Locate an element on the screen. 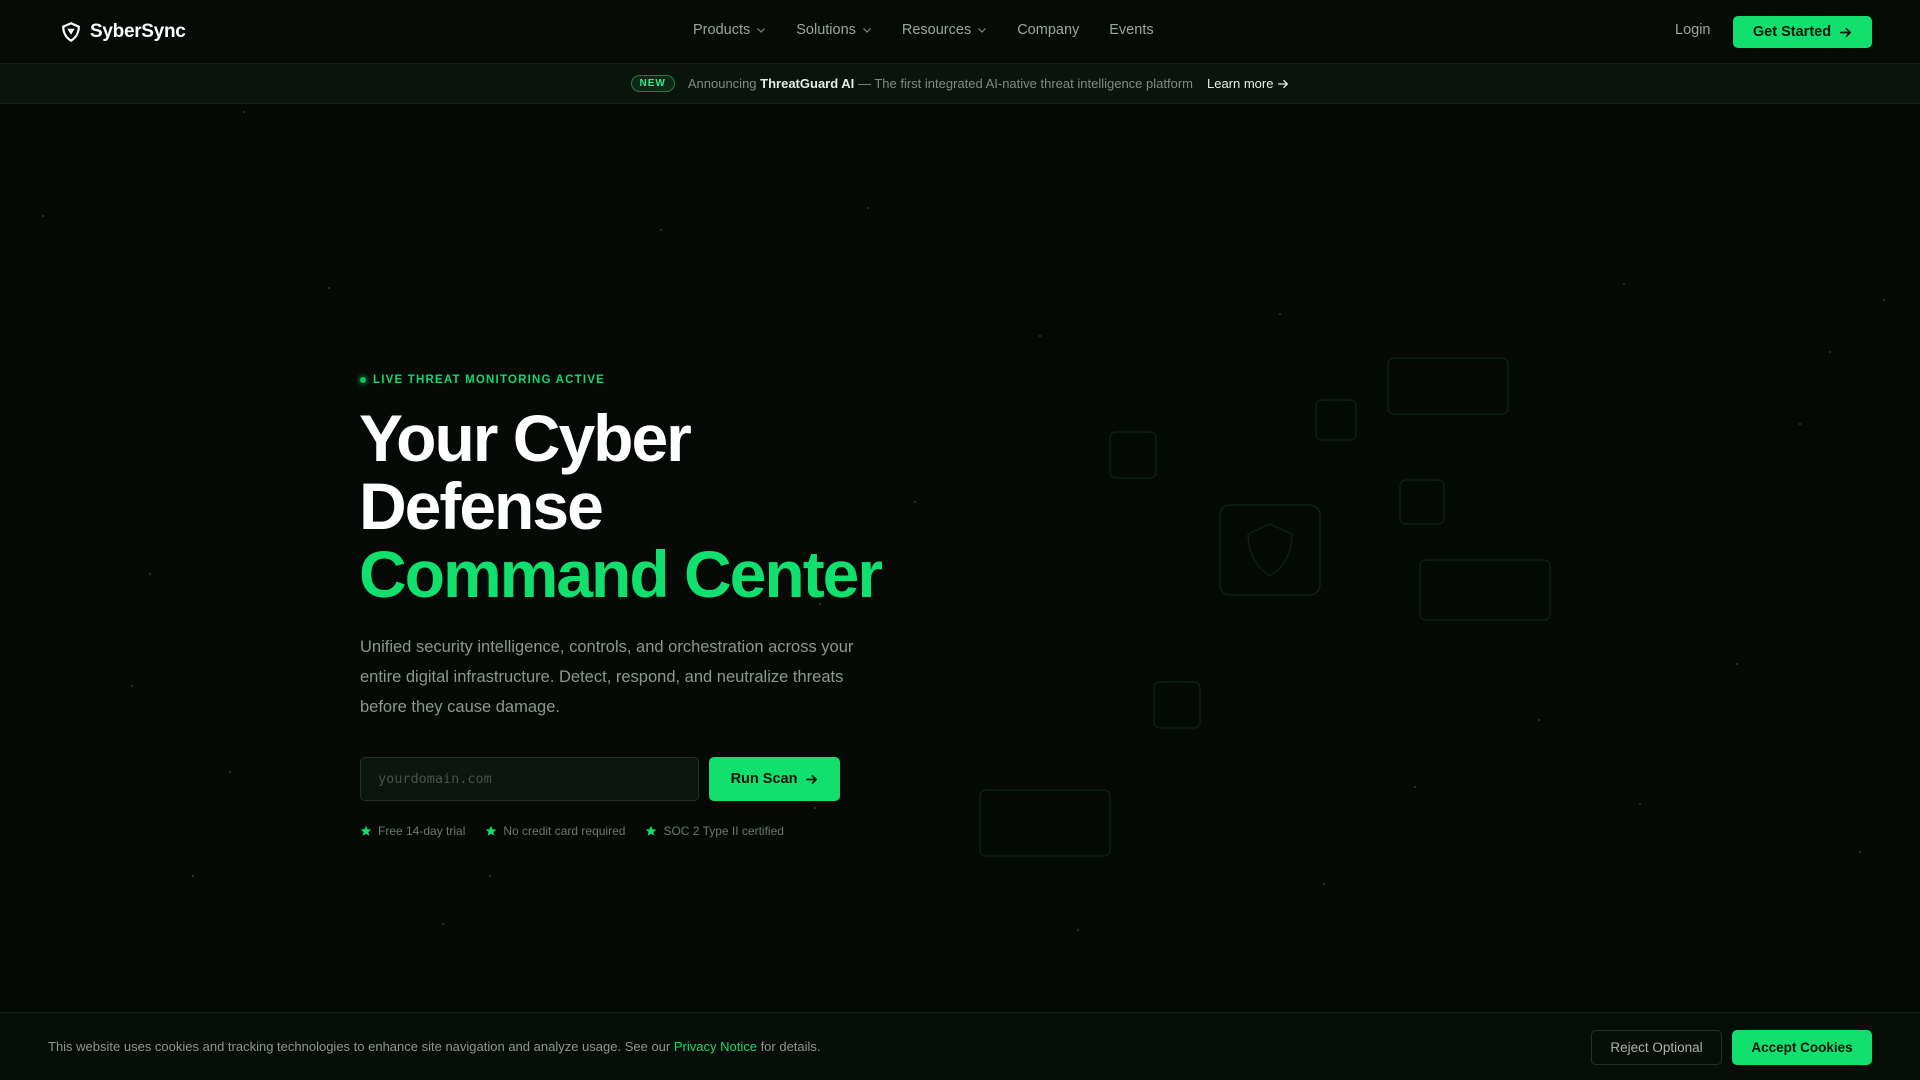  status-dot is located at coordinates (363, 380).